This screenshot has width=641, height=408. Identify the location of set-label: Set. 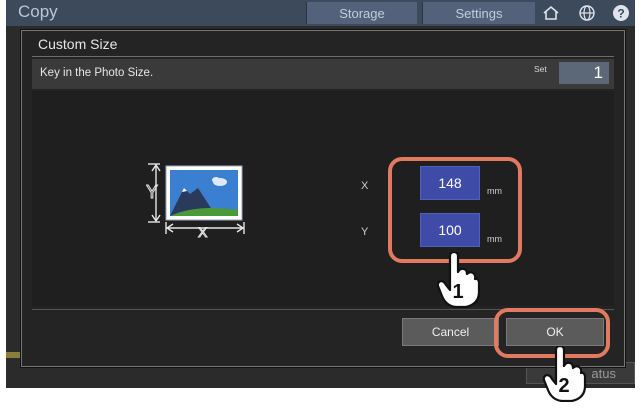
(540, 69).